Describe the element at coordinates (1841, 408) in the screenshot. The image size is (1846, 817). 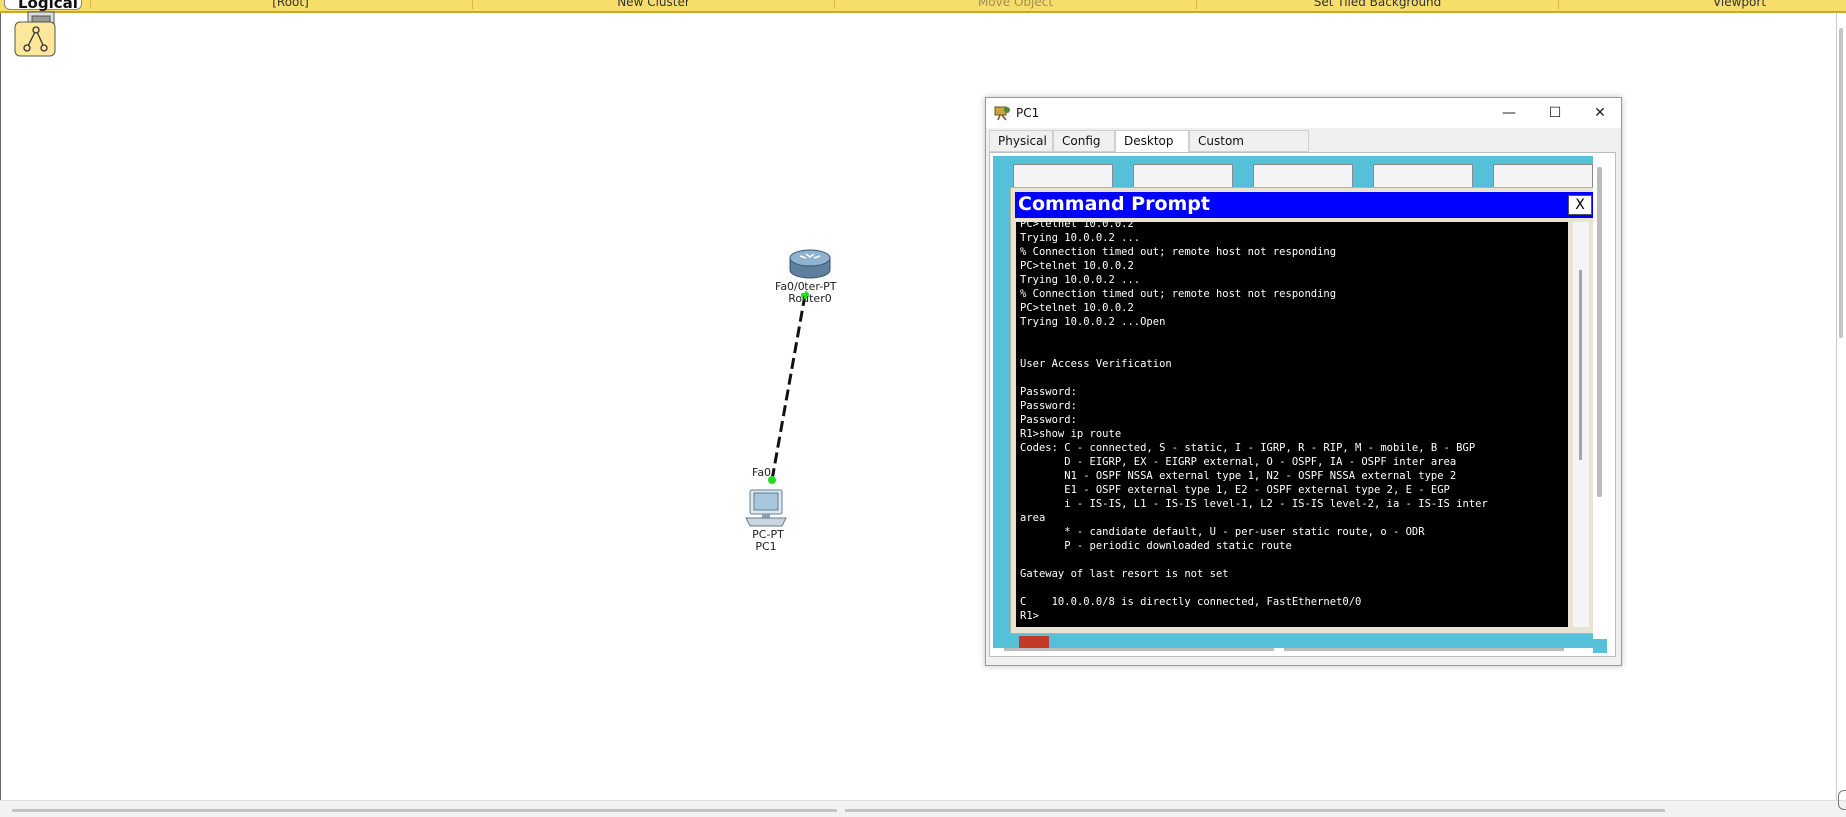
I see `canvas-vertical-scrollbar` at that location.